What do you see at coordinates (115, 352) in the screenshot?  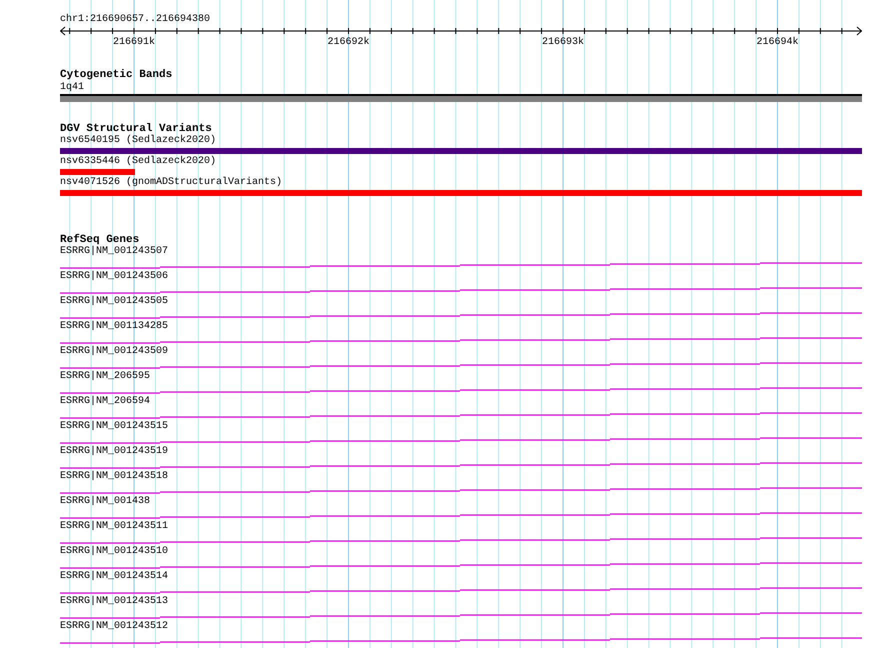 I see `gene-label: ESRRG|NM_001243509` at bounding box center [115, 352].